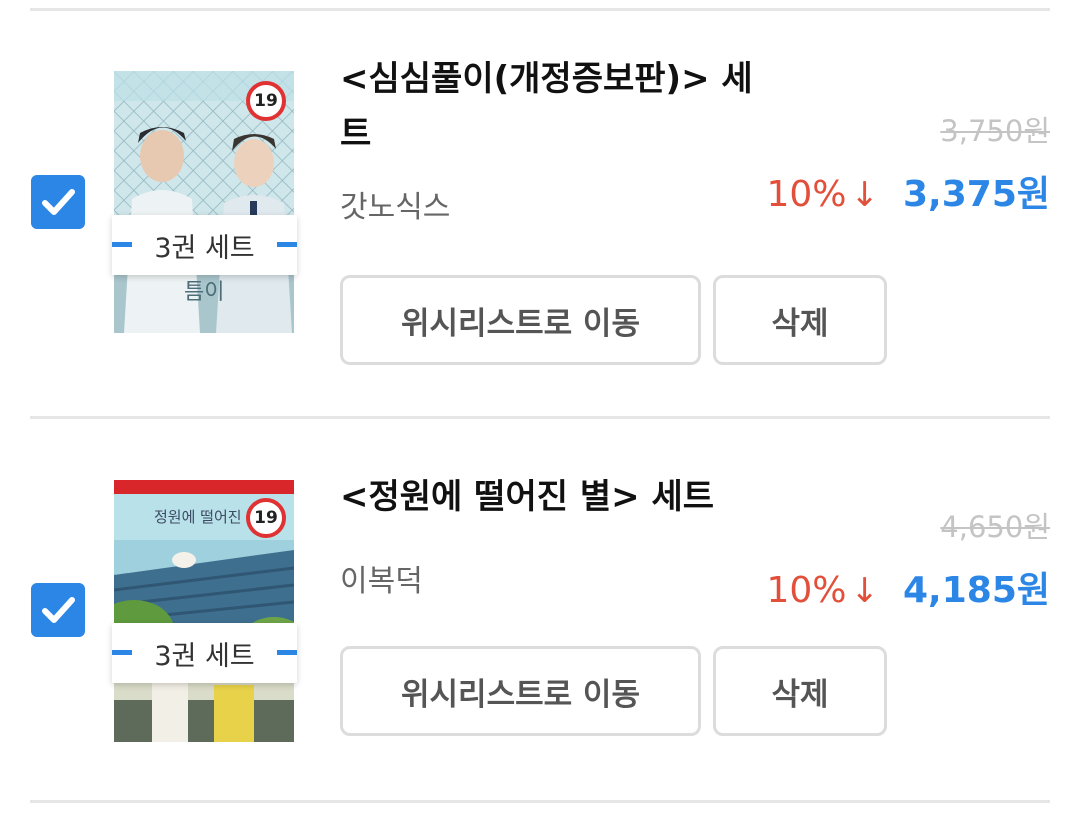 Image resolution: width=1080 pixels, height=815 pixels. I want to click on item-title: <정원에 떨어진 별> 세트, so click(555, 497).